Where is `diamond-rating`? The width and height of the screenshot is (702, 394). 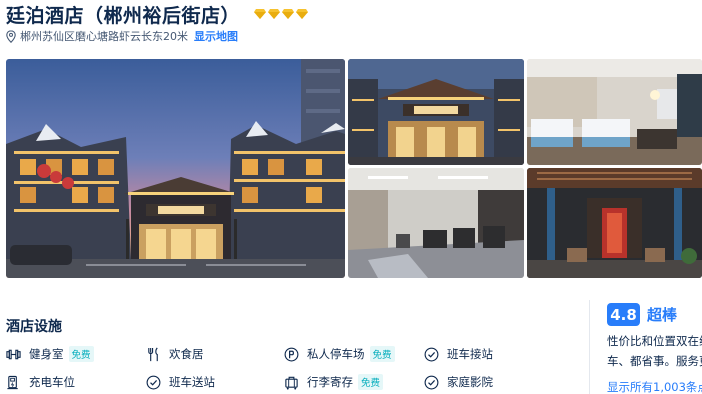
diamond-rating is located at coordinates (281, 14).